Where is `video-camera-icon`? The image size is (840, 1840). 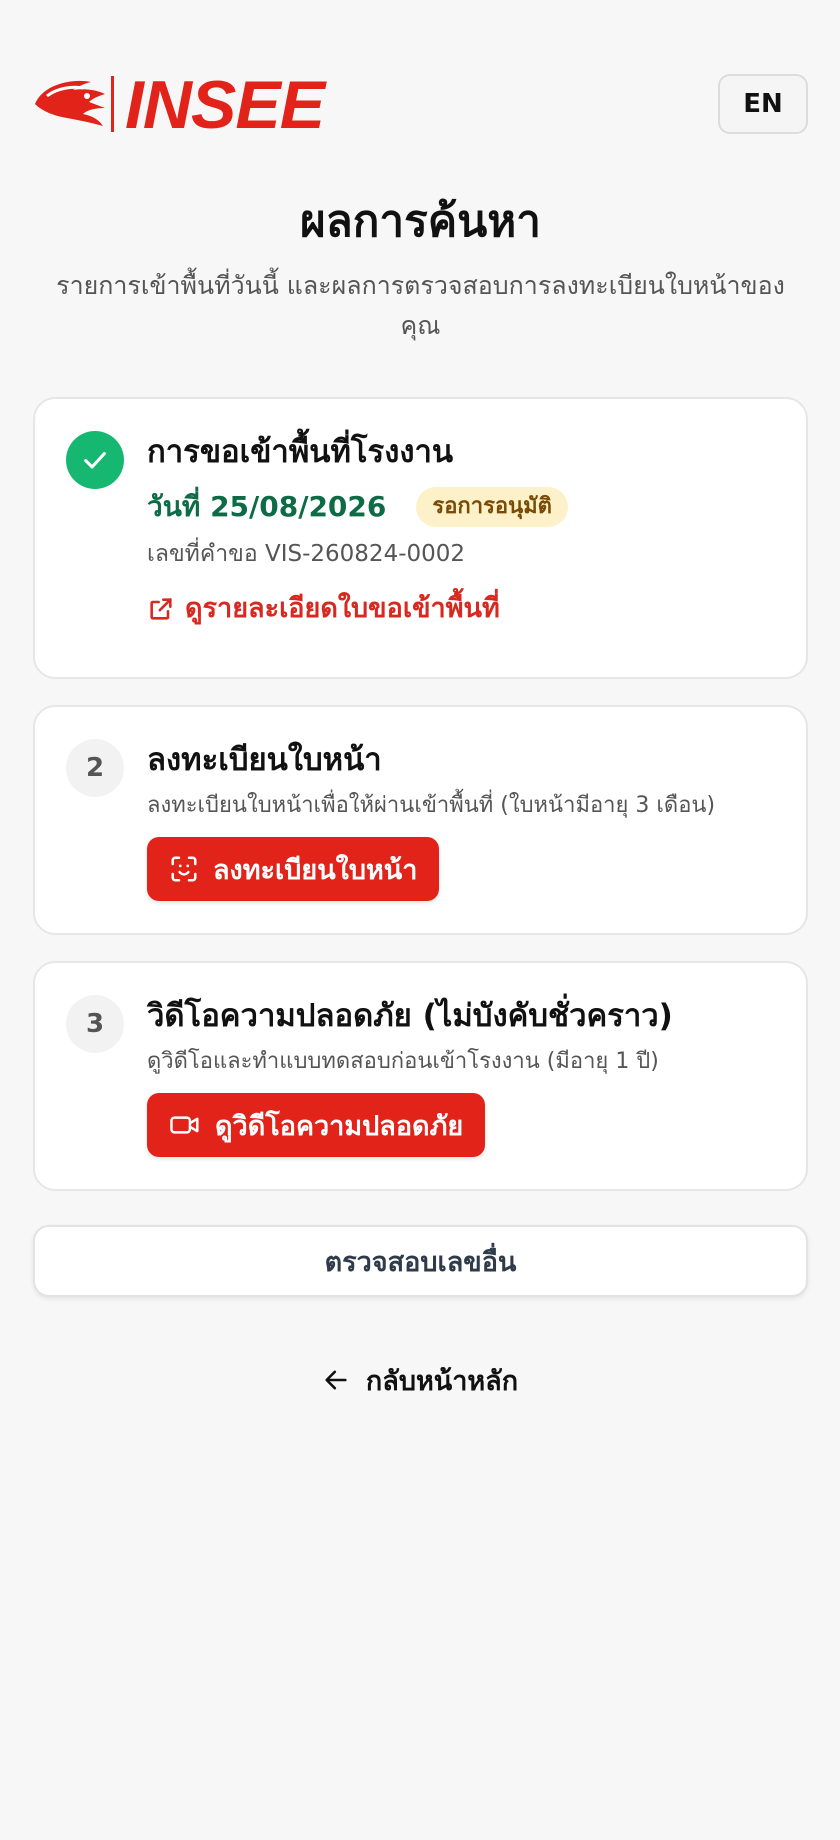 video-camera-icon is located at coordinates (184, 1125).